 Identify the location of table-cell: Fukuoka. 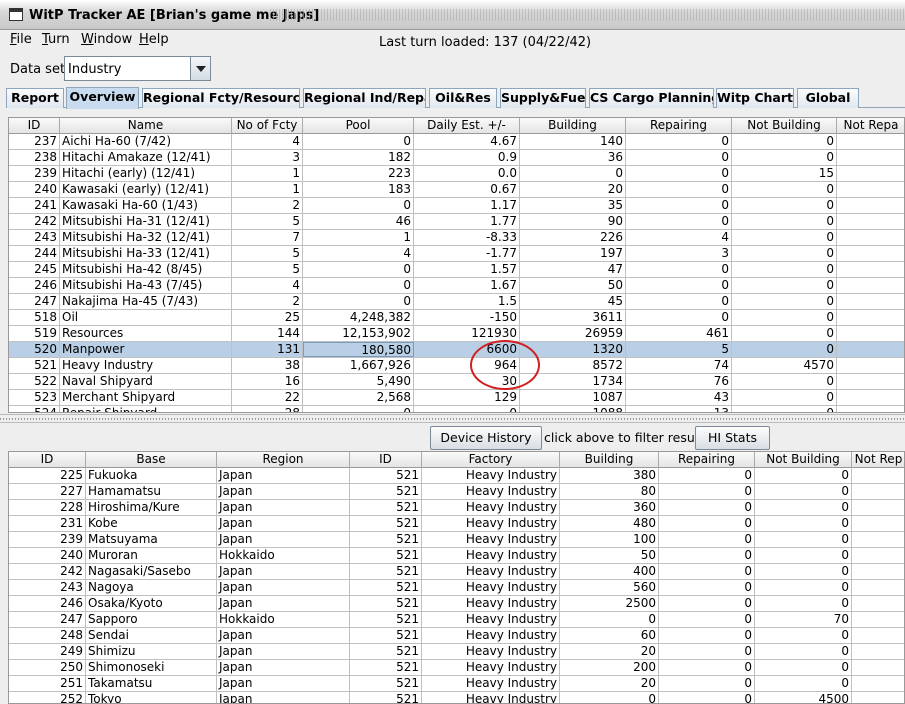
(151, 475).